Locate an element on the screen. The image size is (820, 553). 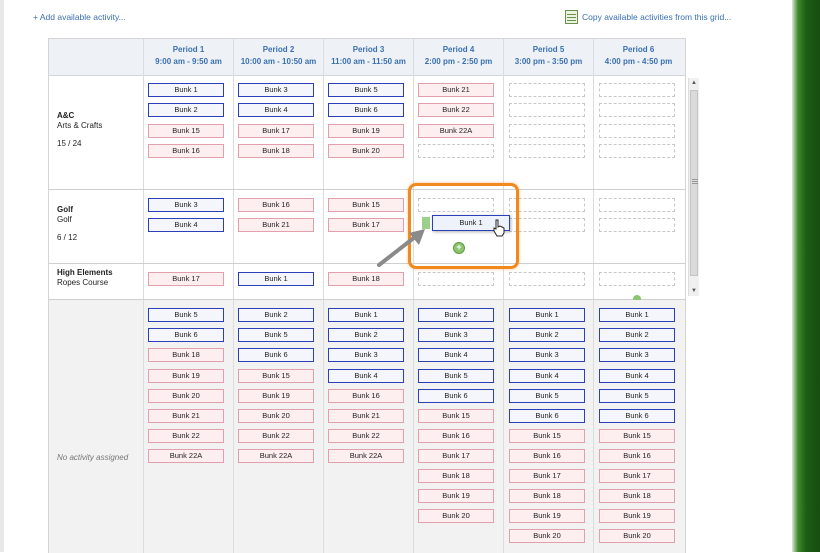
scrollbar: ▲ ▼ is located at coordinates (693, 187).